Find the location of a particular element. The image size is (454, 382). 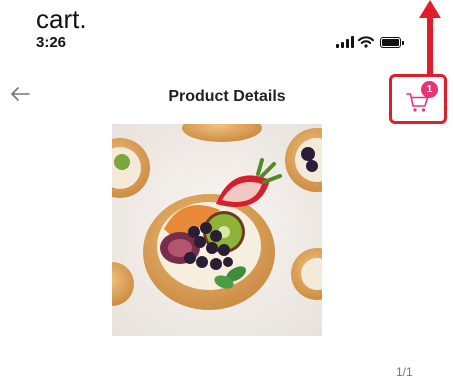

page-title: Product Details is located at coordinates (227, 96).